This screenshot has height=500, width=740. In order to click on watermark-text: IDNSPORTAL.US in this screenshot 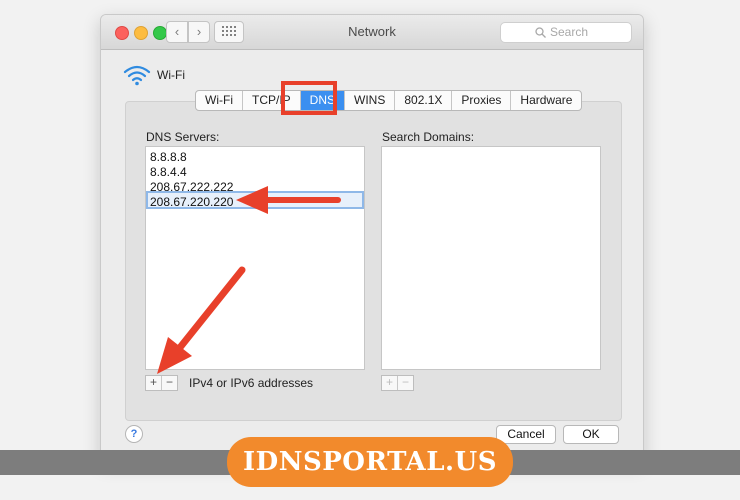, I will do `click(370, 462)`.